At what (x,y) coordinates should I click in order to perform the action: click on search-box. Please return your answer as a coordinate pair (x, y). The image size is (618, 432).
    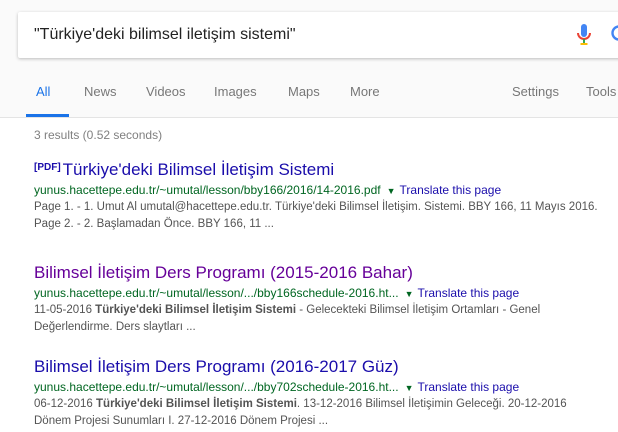
    Looking at the image, I should click on (318, 35).